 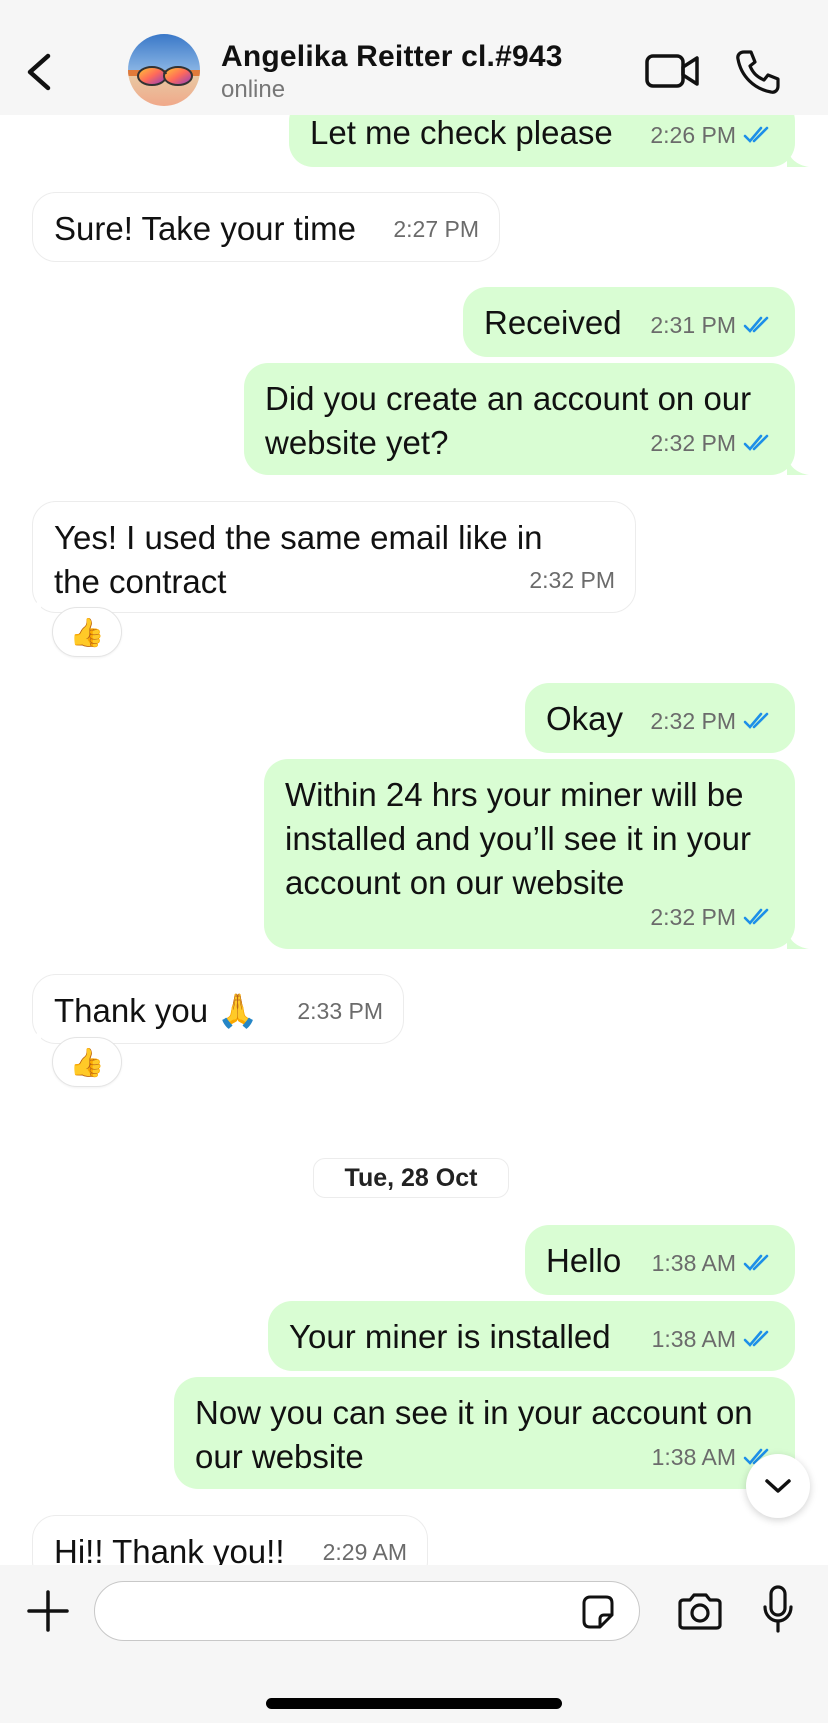 I want to click on message-bubble-outgoing: Okay 2:32 PM, so click(x=660, y=718).